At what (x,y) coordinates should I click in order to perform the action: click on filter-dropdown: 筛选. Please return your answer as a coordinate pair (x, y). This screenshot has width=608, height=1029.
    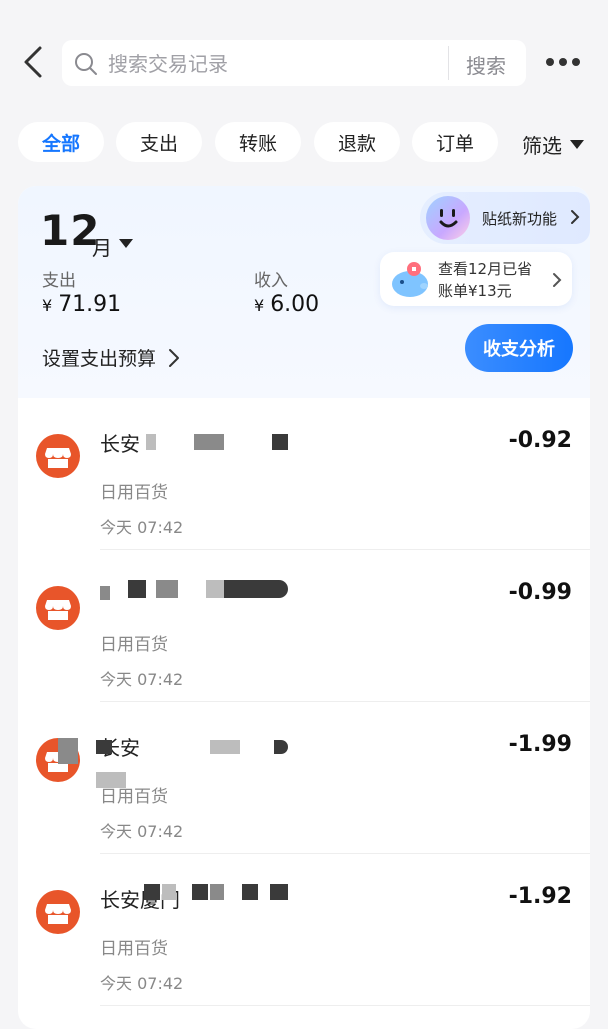
    Looking at the image, I should click on (553, 144).